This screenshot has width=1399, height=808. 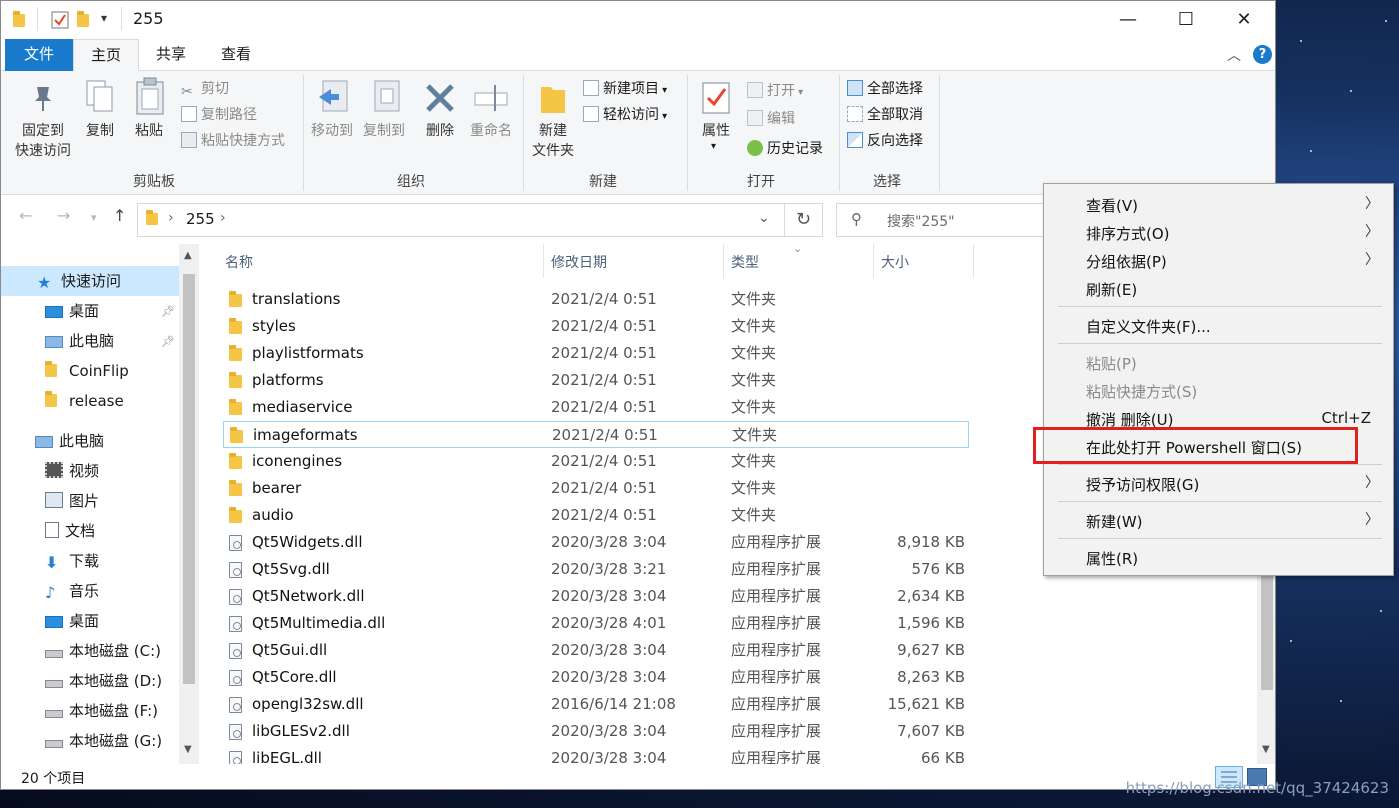 What do you see at coordinates (188, 255) in the screenshot?
I see `scroll-up-icon: ▲` at bounding box center [188, 255].